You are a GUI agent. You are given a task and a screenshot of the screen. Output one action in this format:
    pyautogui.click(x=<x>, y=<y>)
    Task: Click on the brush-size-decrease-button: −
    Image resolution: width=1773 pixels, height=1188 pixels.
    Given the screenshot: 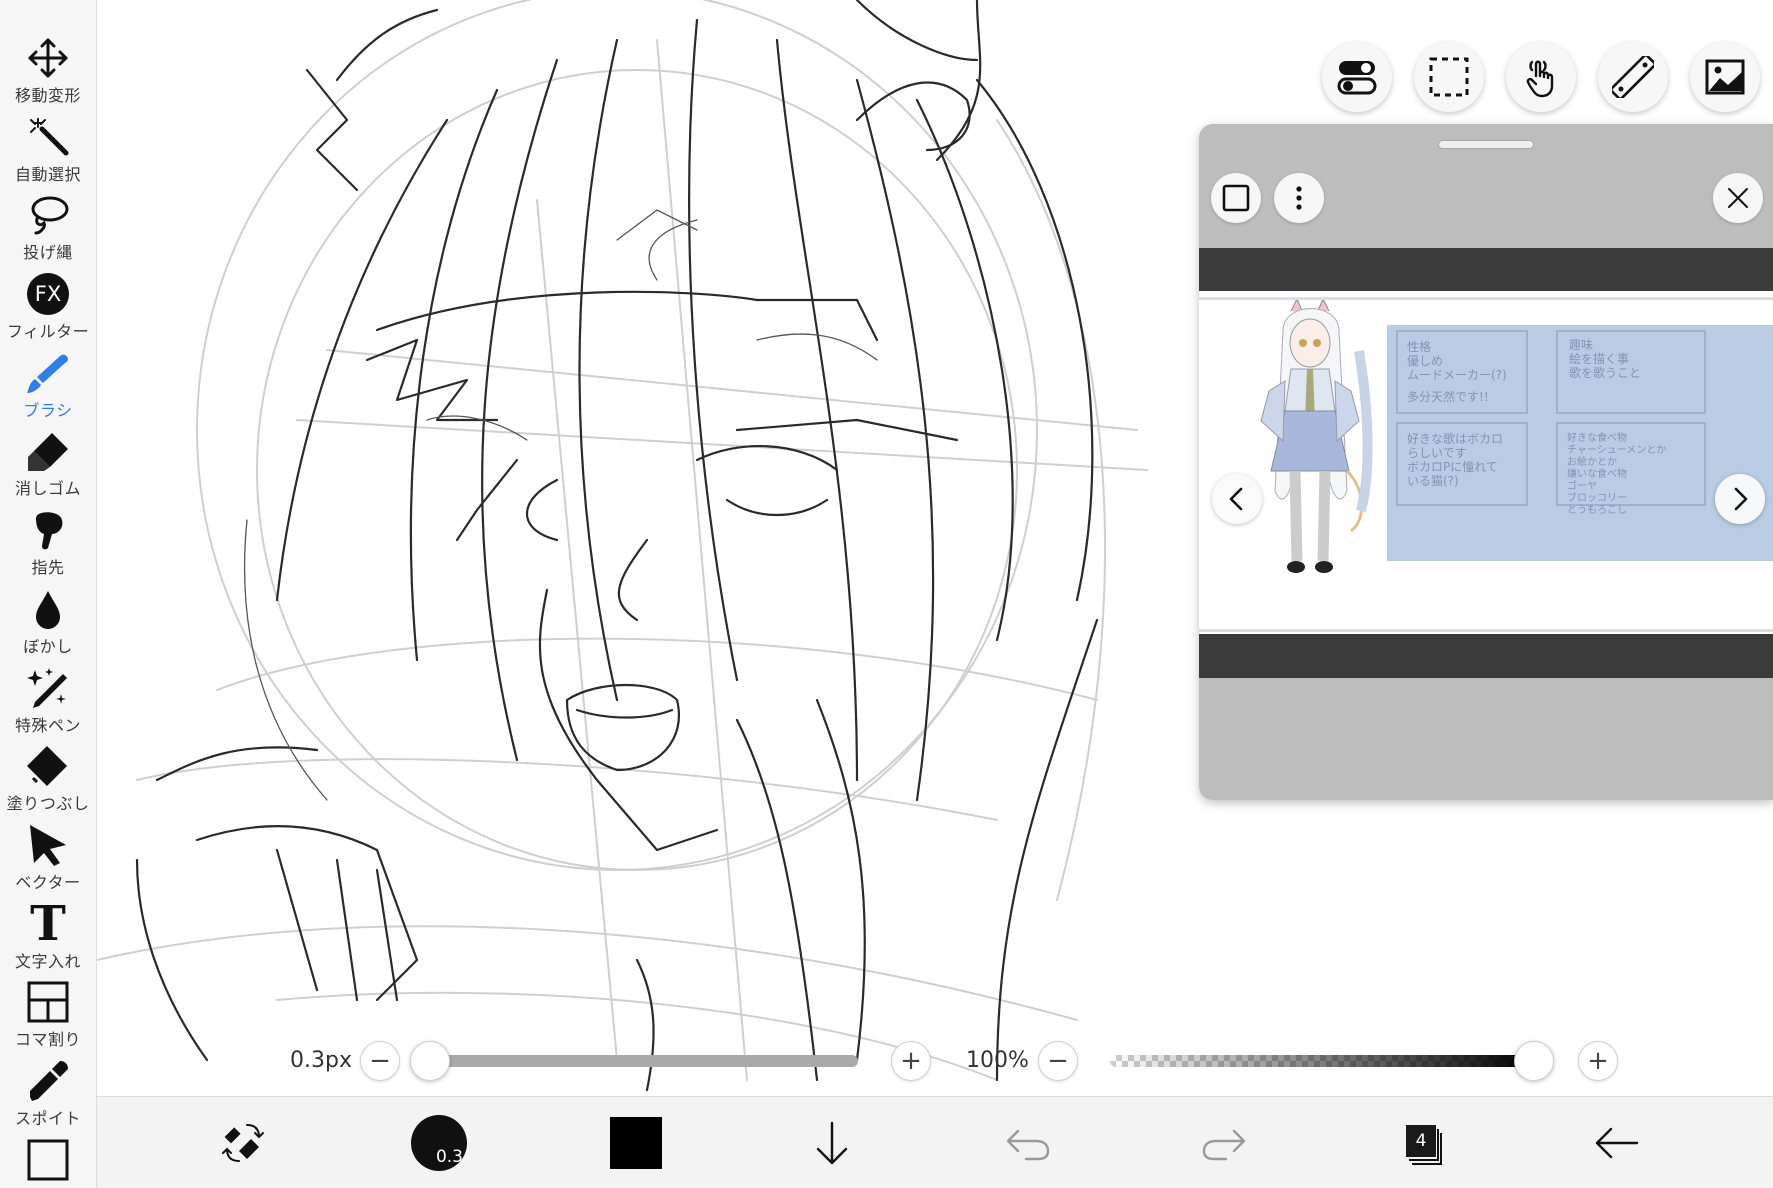 What is the action you would take?
    pyautogui.click(x=380, y=1061)
    